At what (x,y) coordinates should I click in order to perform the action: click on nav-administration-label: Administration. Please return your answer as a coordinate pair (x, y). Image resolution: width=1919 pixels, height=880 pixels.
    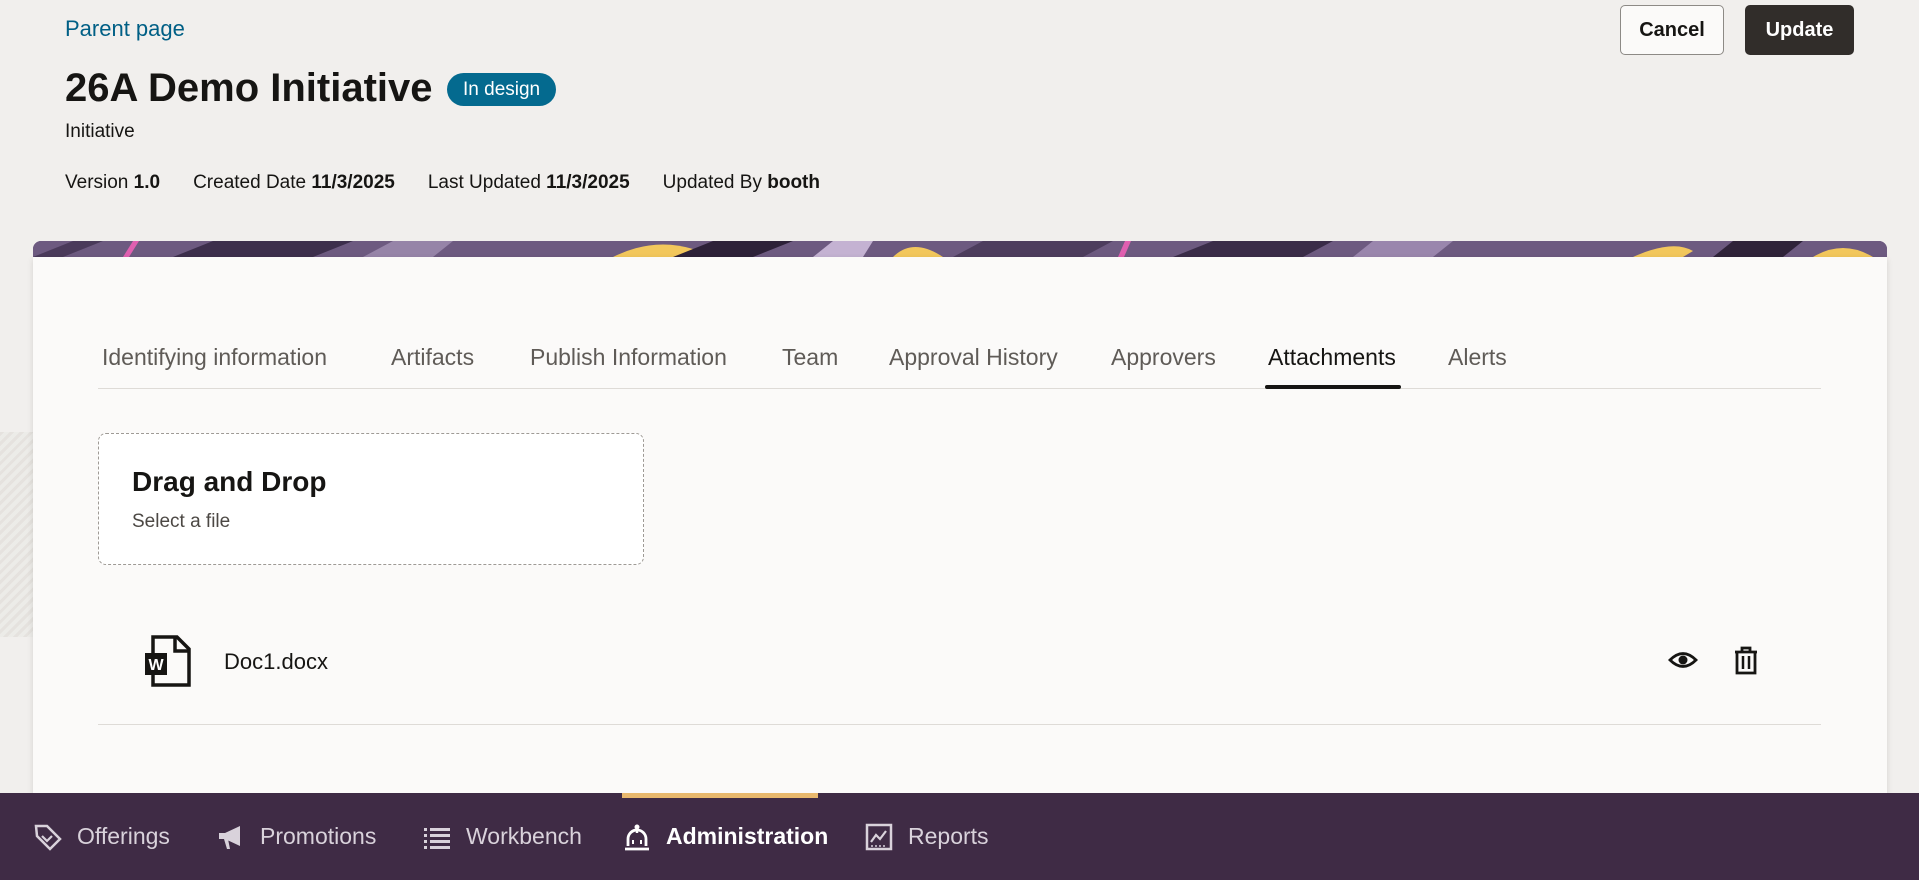
    Looking at the image, I should click on (747, 836).